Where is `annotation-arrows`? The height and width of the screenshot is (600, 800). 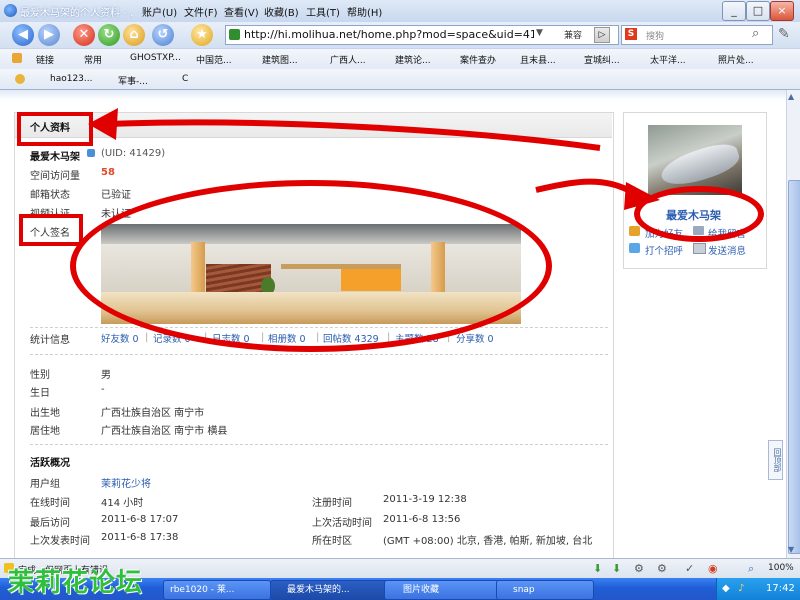 annotation-arrows is located at coordinates (374, 159).